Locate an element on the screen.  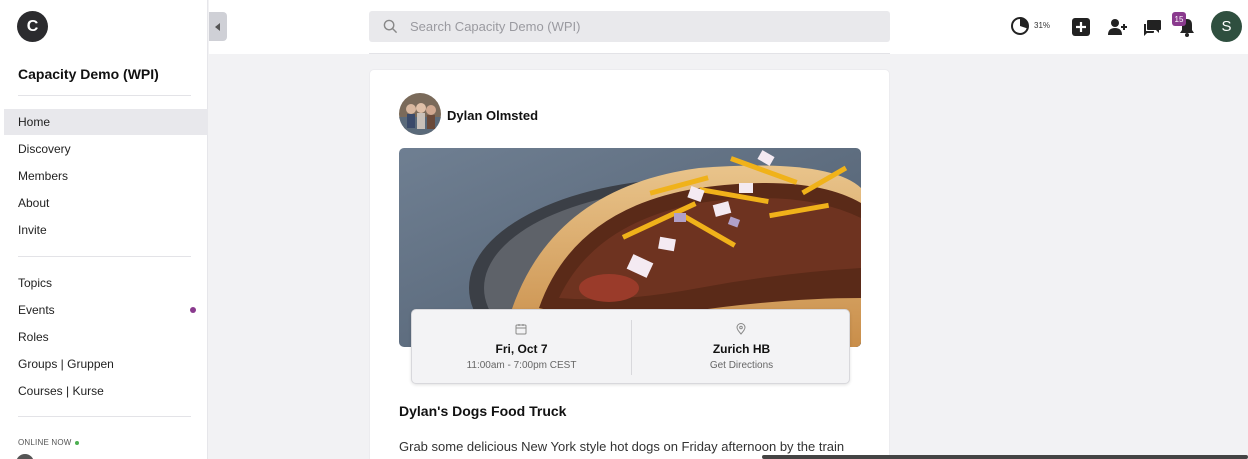
user-avatar: S is located at coordinates (1226, 26).